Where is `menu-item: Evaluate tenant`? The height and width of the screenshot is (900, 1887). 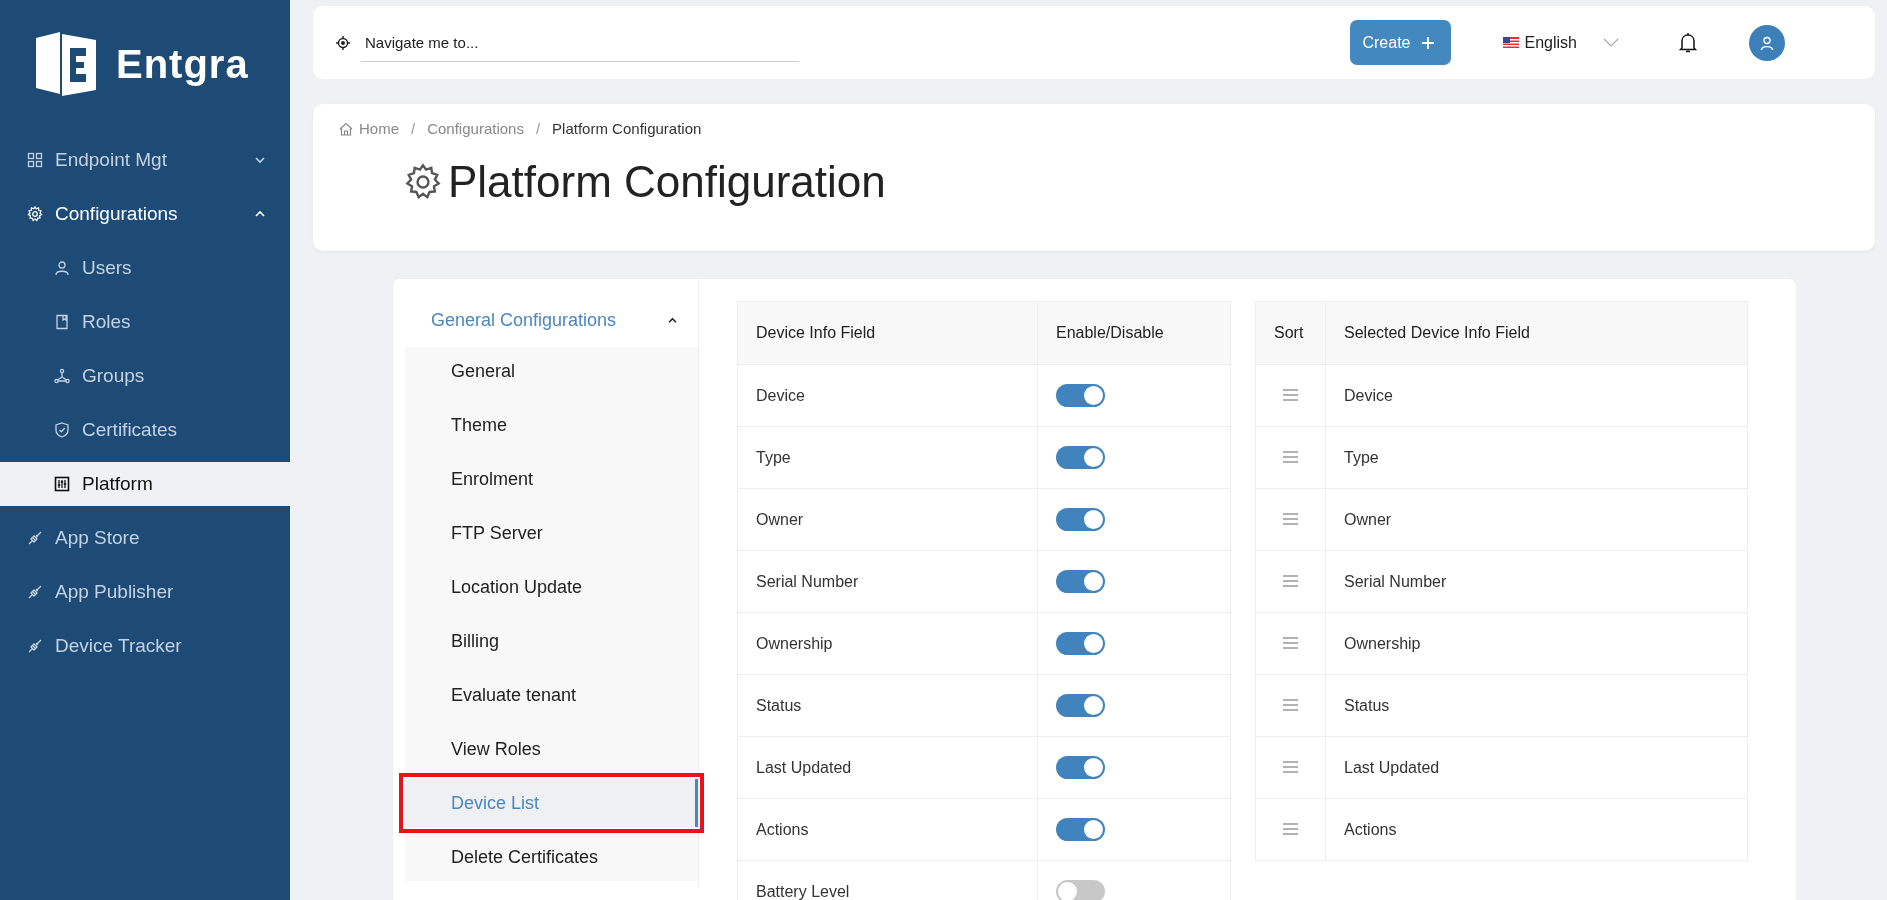
menu-item: Evaluate tenant is located at coordinates (551, 695).